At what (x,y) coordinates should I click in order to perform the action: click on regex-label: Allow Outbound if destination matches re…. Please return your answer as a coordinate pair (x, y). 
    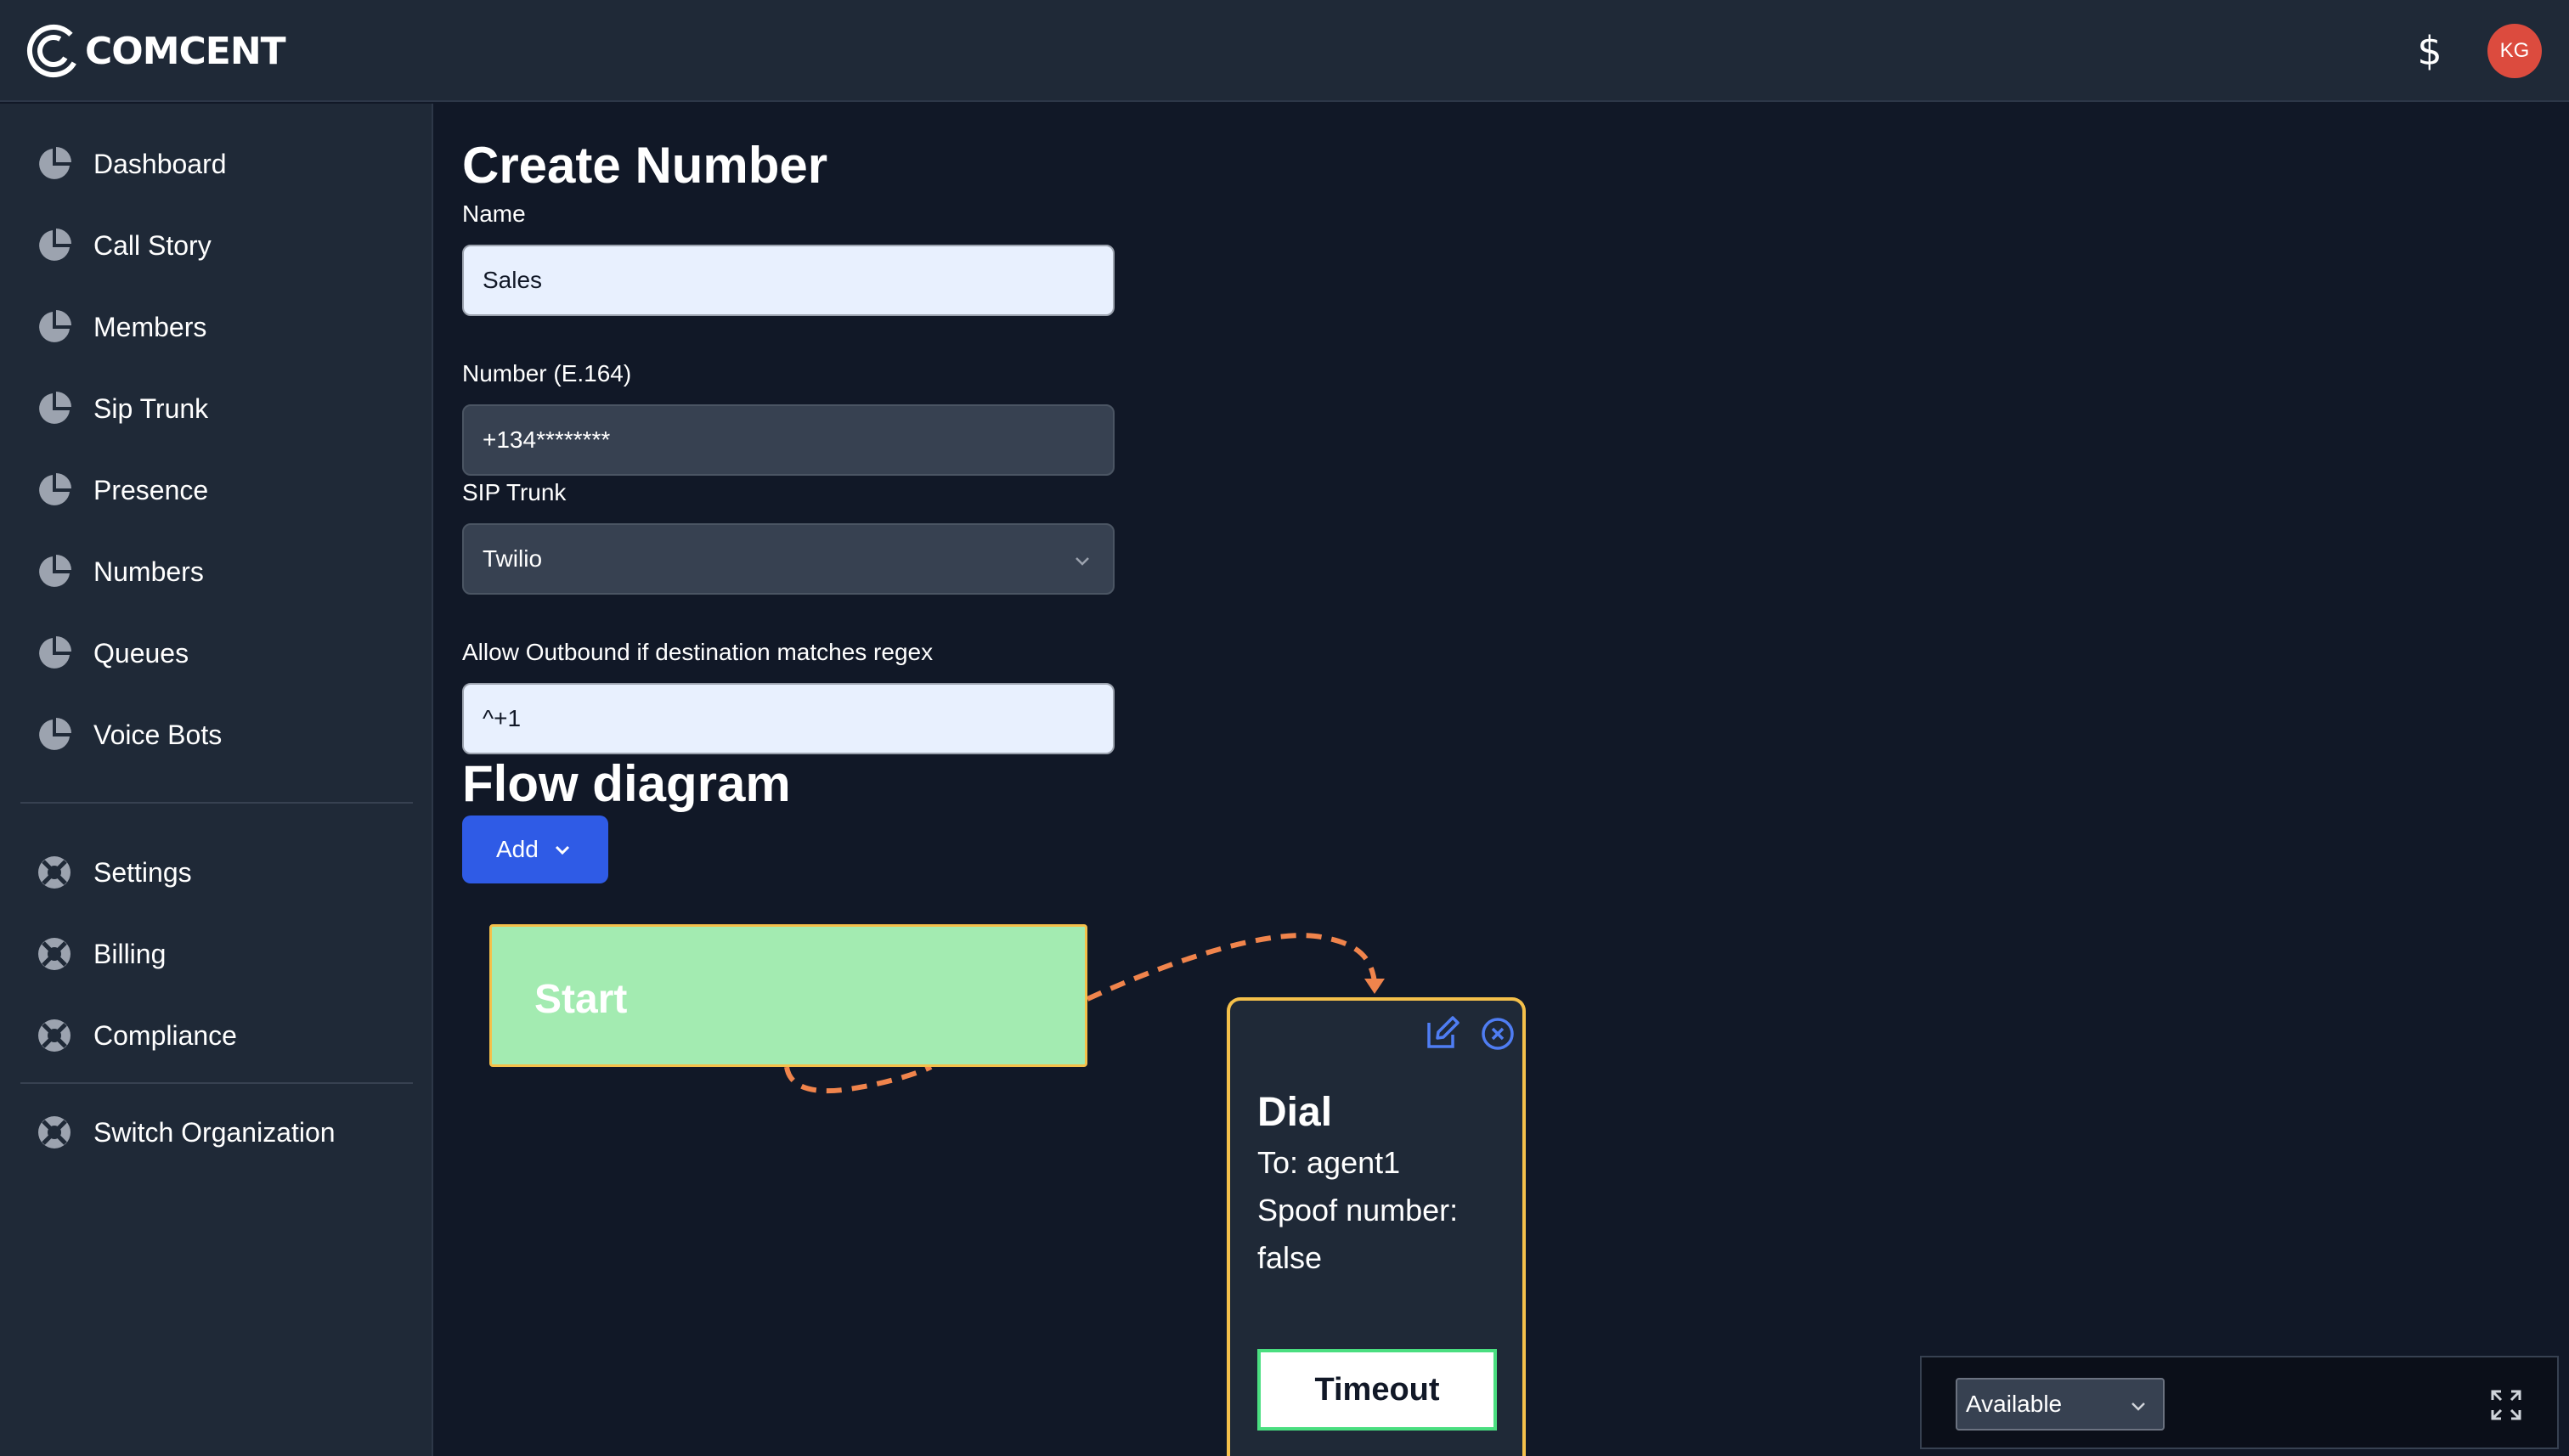
    Looking at the image, I should click on (698, 652).